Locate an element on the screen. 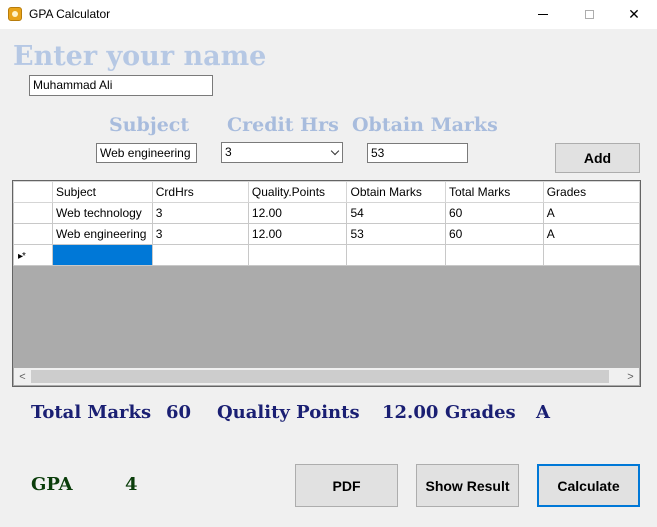 The image size is (657, 527). table-row: Web engineering 3 12.00 53 60 A is located at coordinates (326, 234).